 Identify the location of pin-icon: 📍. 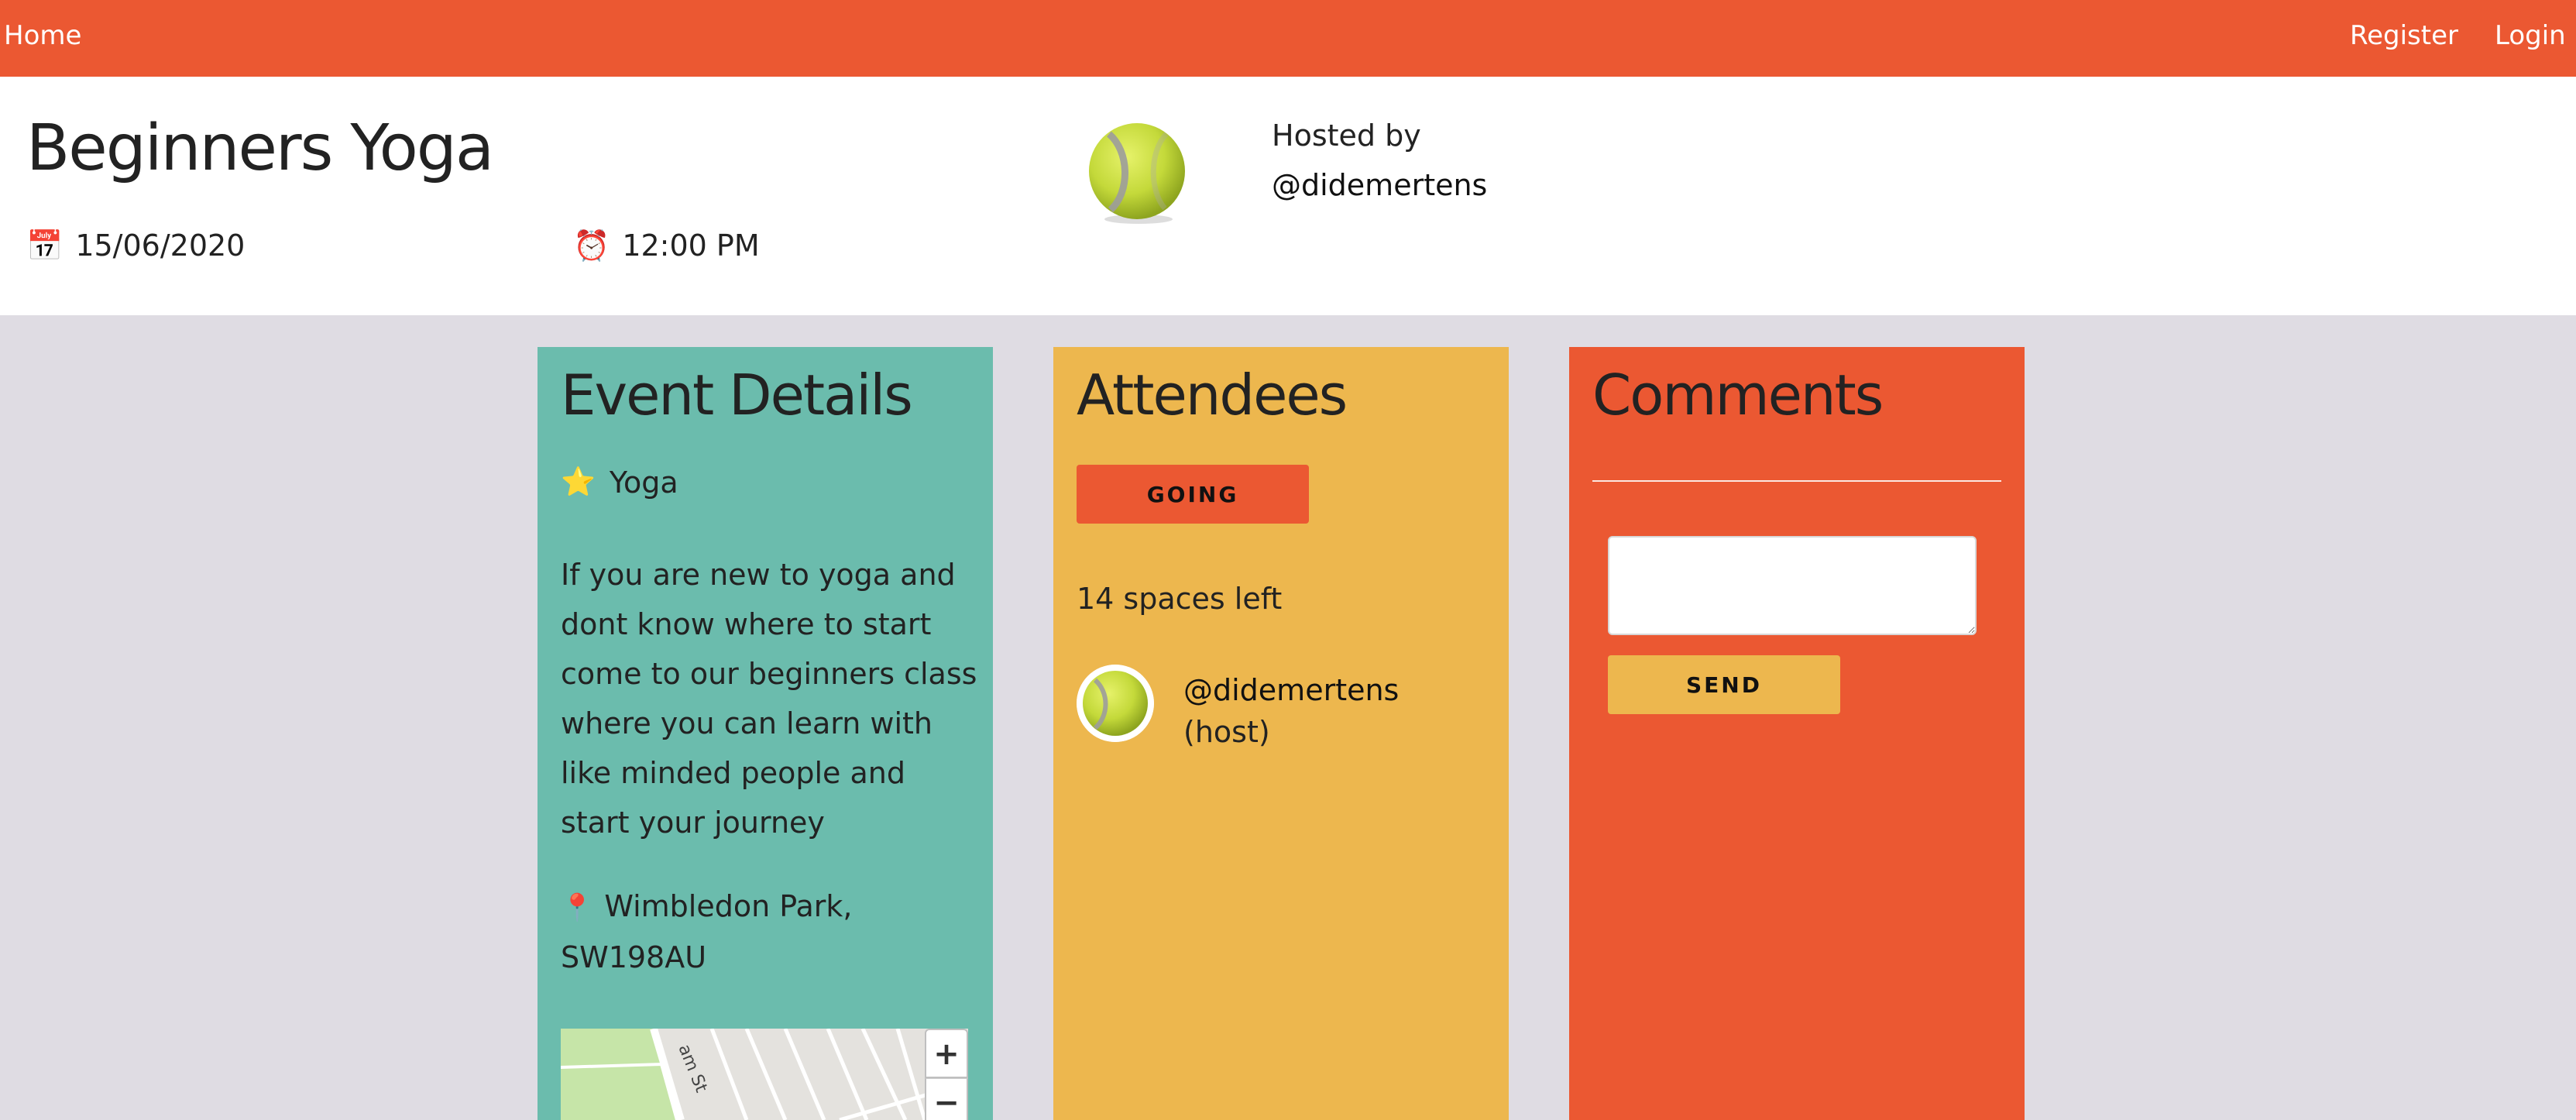
(577, 908).